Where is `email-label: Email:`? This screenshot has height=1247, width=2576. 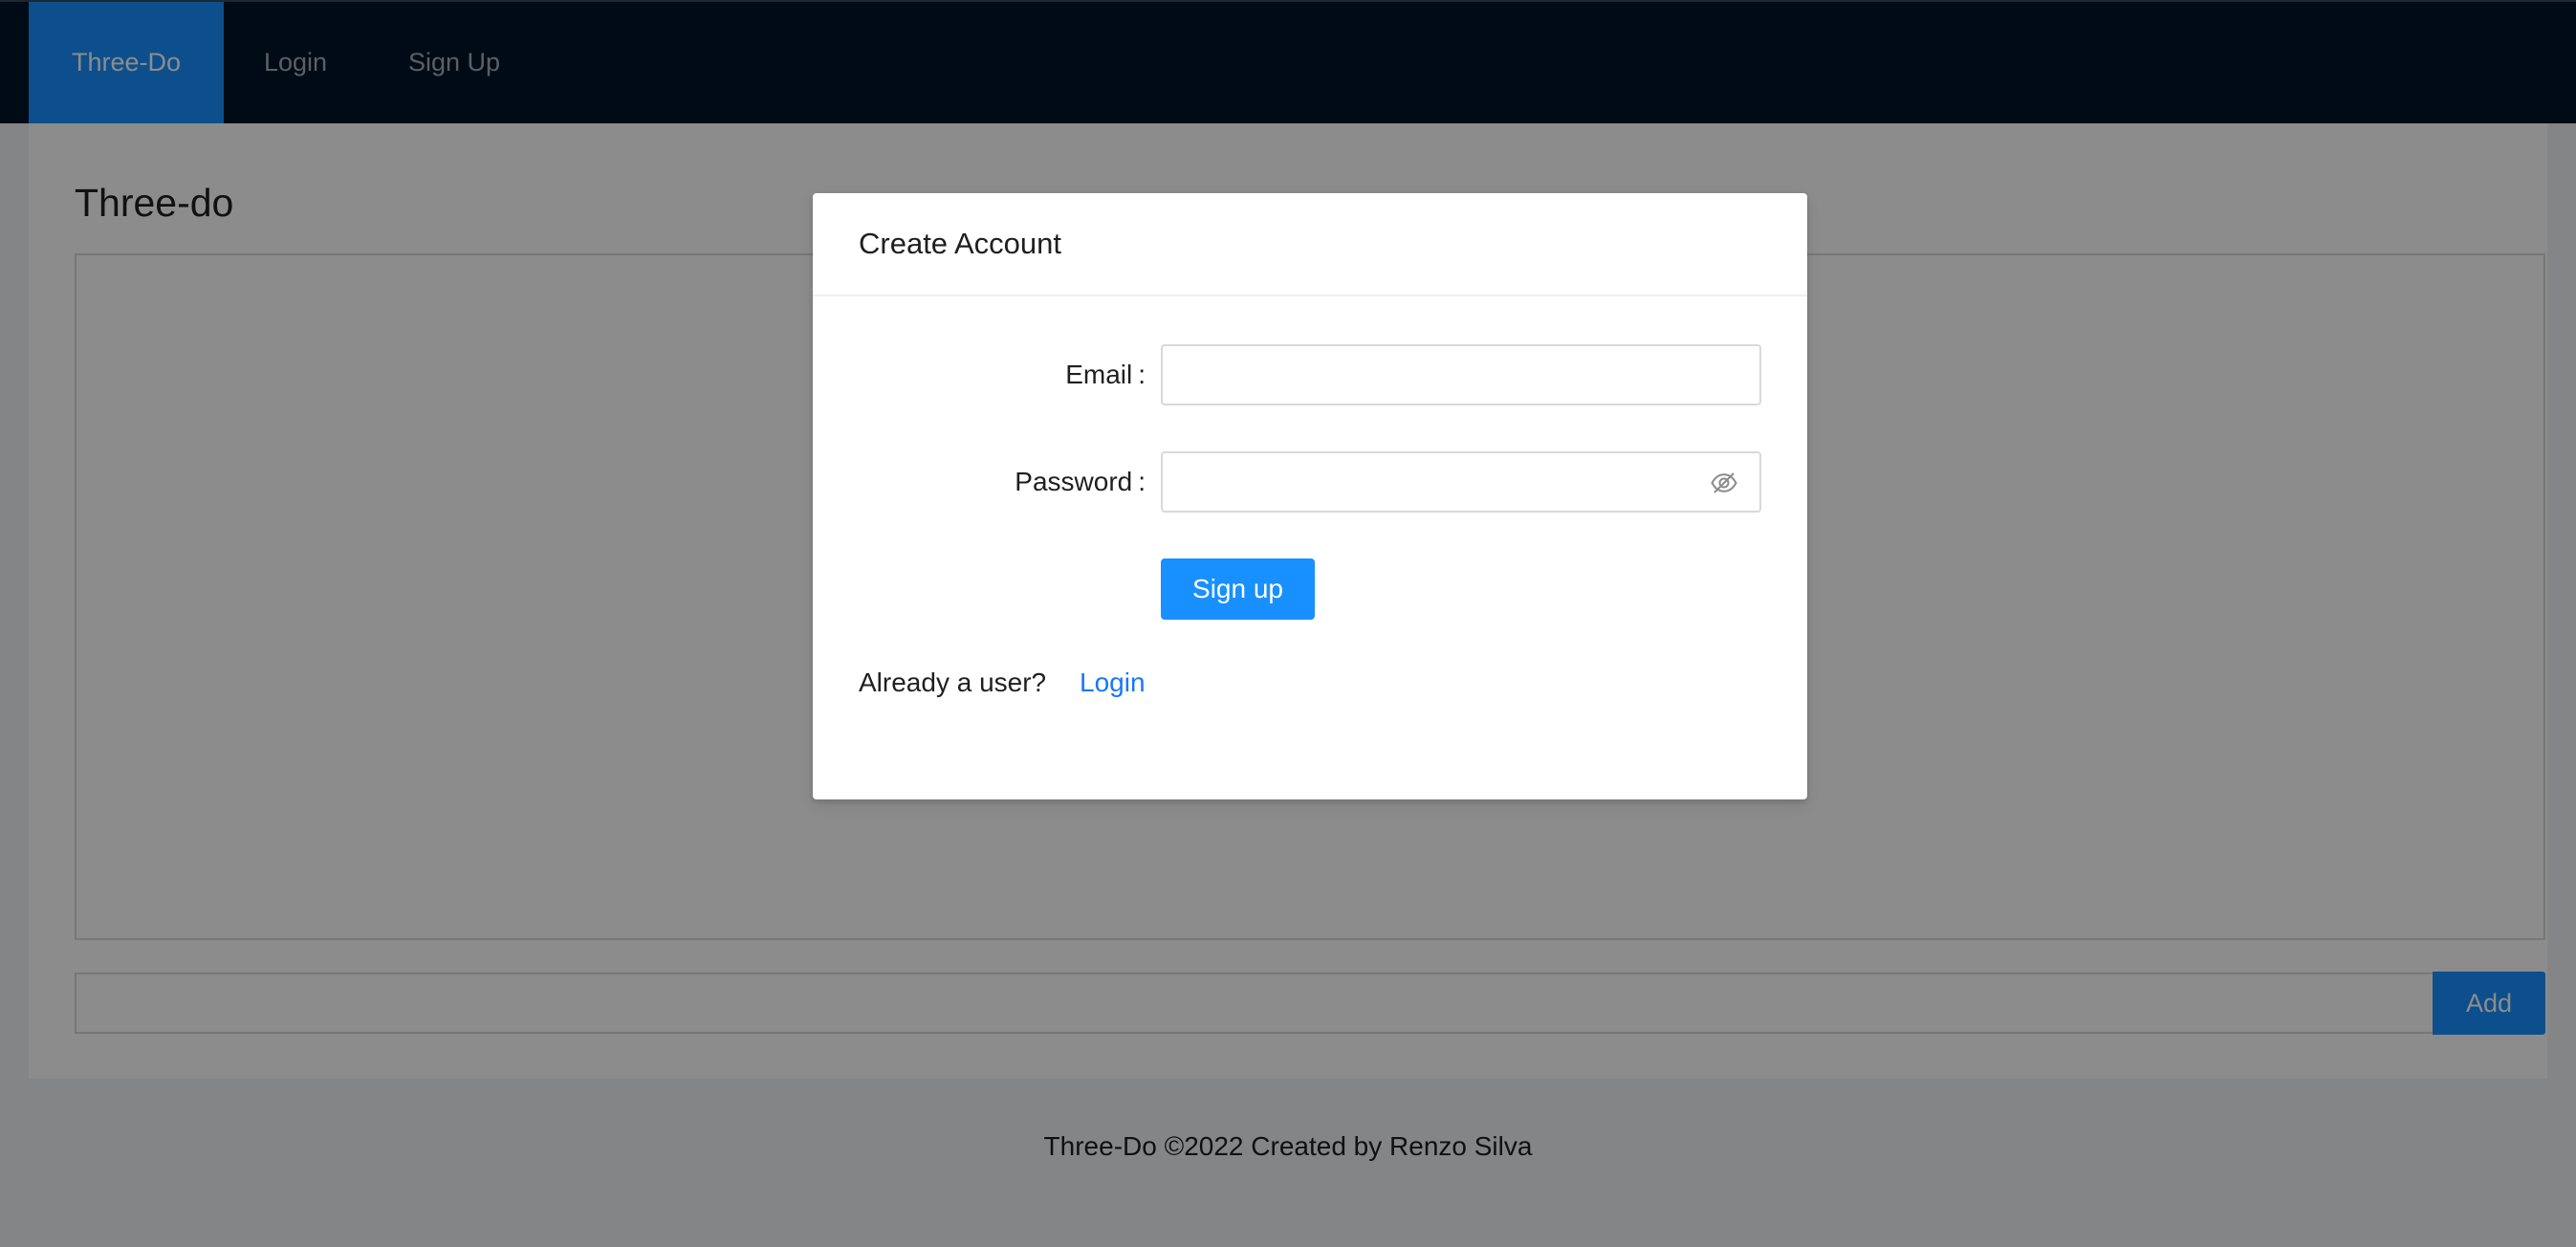
email-label: Email: is located at coordinates (1105, 374).